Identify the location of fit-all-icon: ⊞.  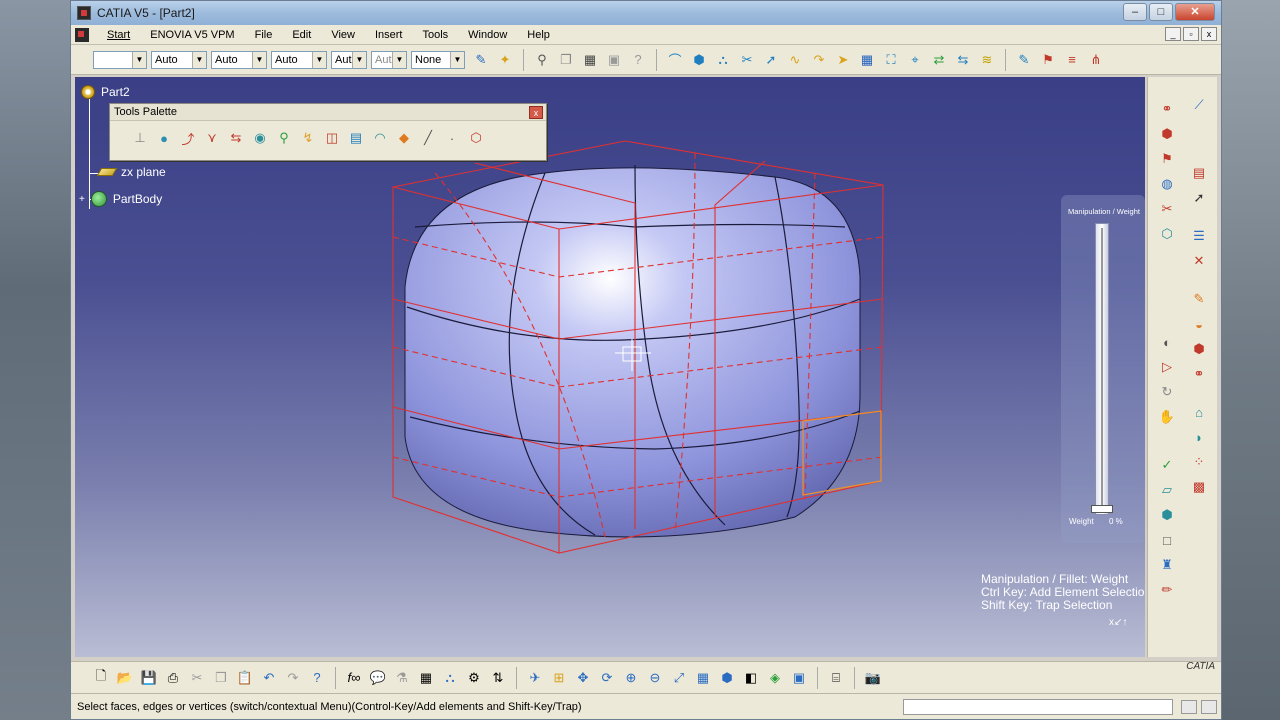
(559, 678).